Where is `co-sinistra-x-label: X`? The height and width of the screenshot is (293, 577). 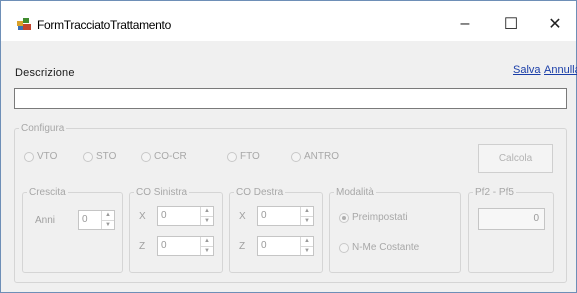
co-sinistra-x-label: X is located at coordinates (142, 216).